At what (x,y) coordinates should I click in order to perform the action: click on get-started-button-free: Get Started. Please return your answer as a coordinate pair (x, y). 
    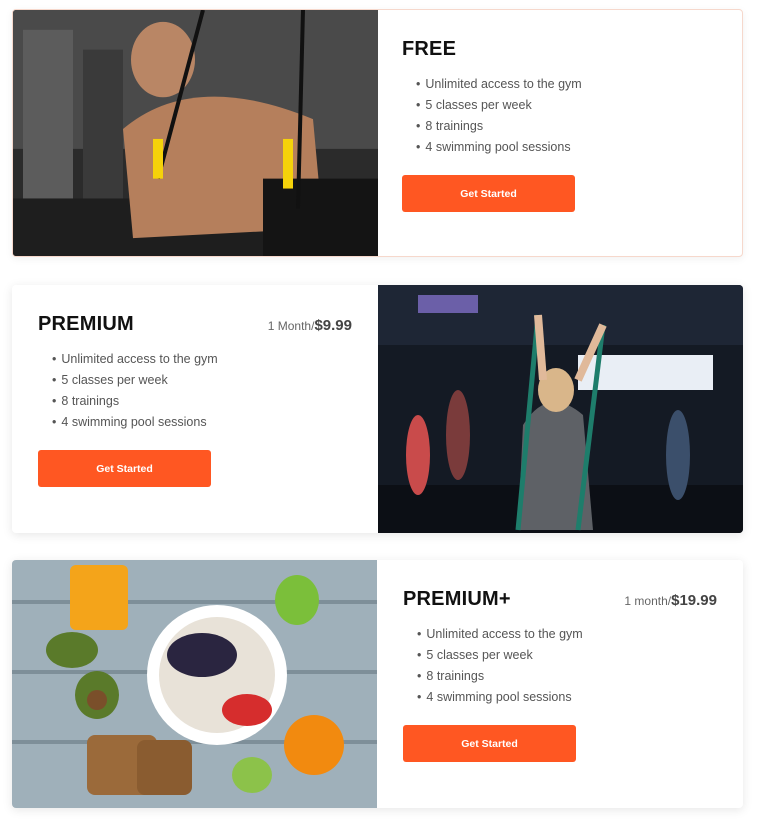
    Looking at the image, I should click on (488, 193).